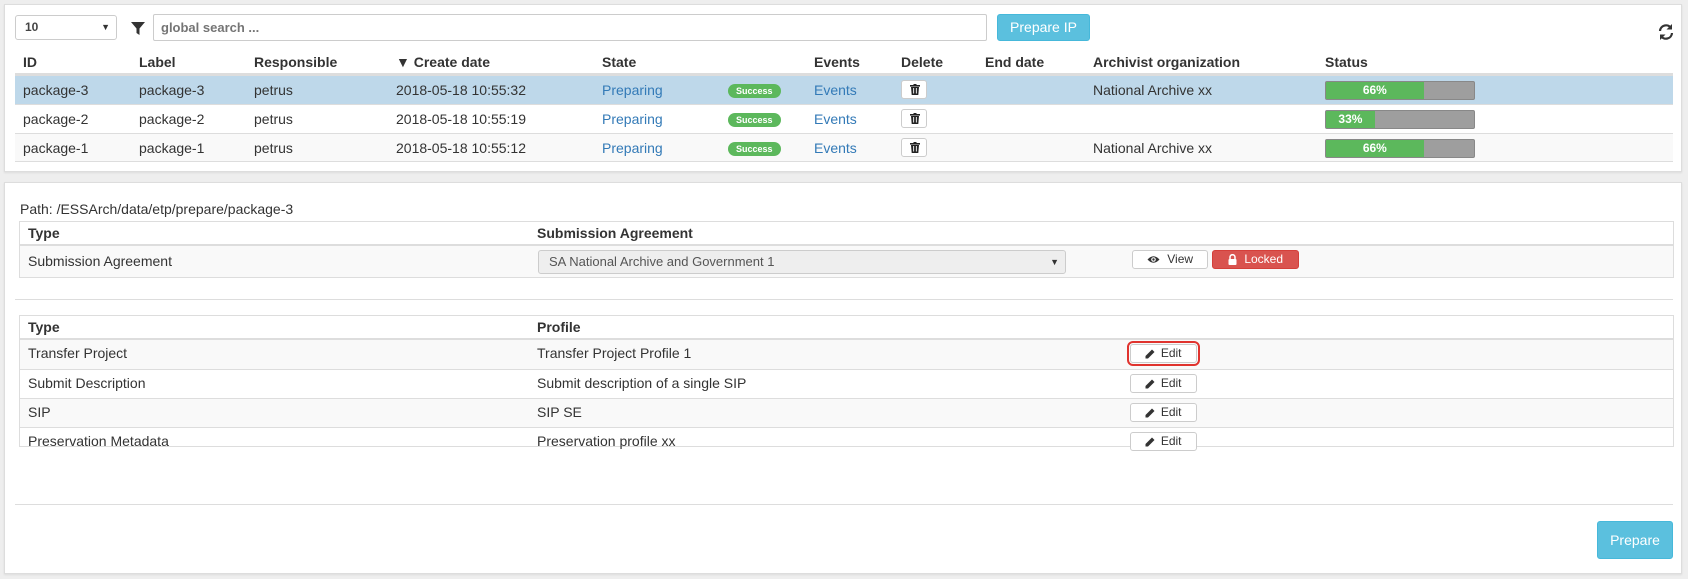 The height and width of the screenshot is (579, 1688). What do you see at coordinates (56, 90) in the screenshot?
I see `row-id: package-3` at bounding box center [56, 90].